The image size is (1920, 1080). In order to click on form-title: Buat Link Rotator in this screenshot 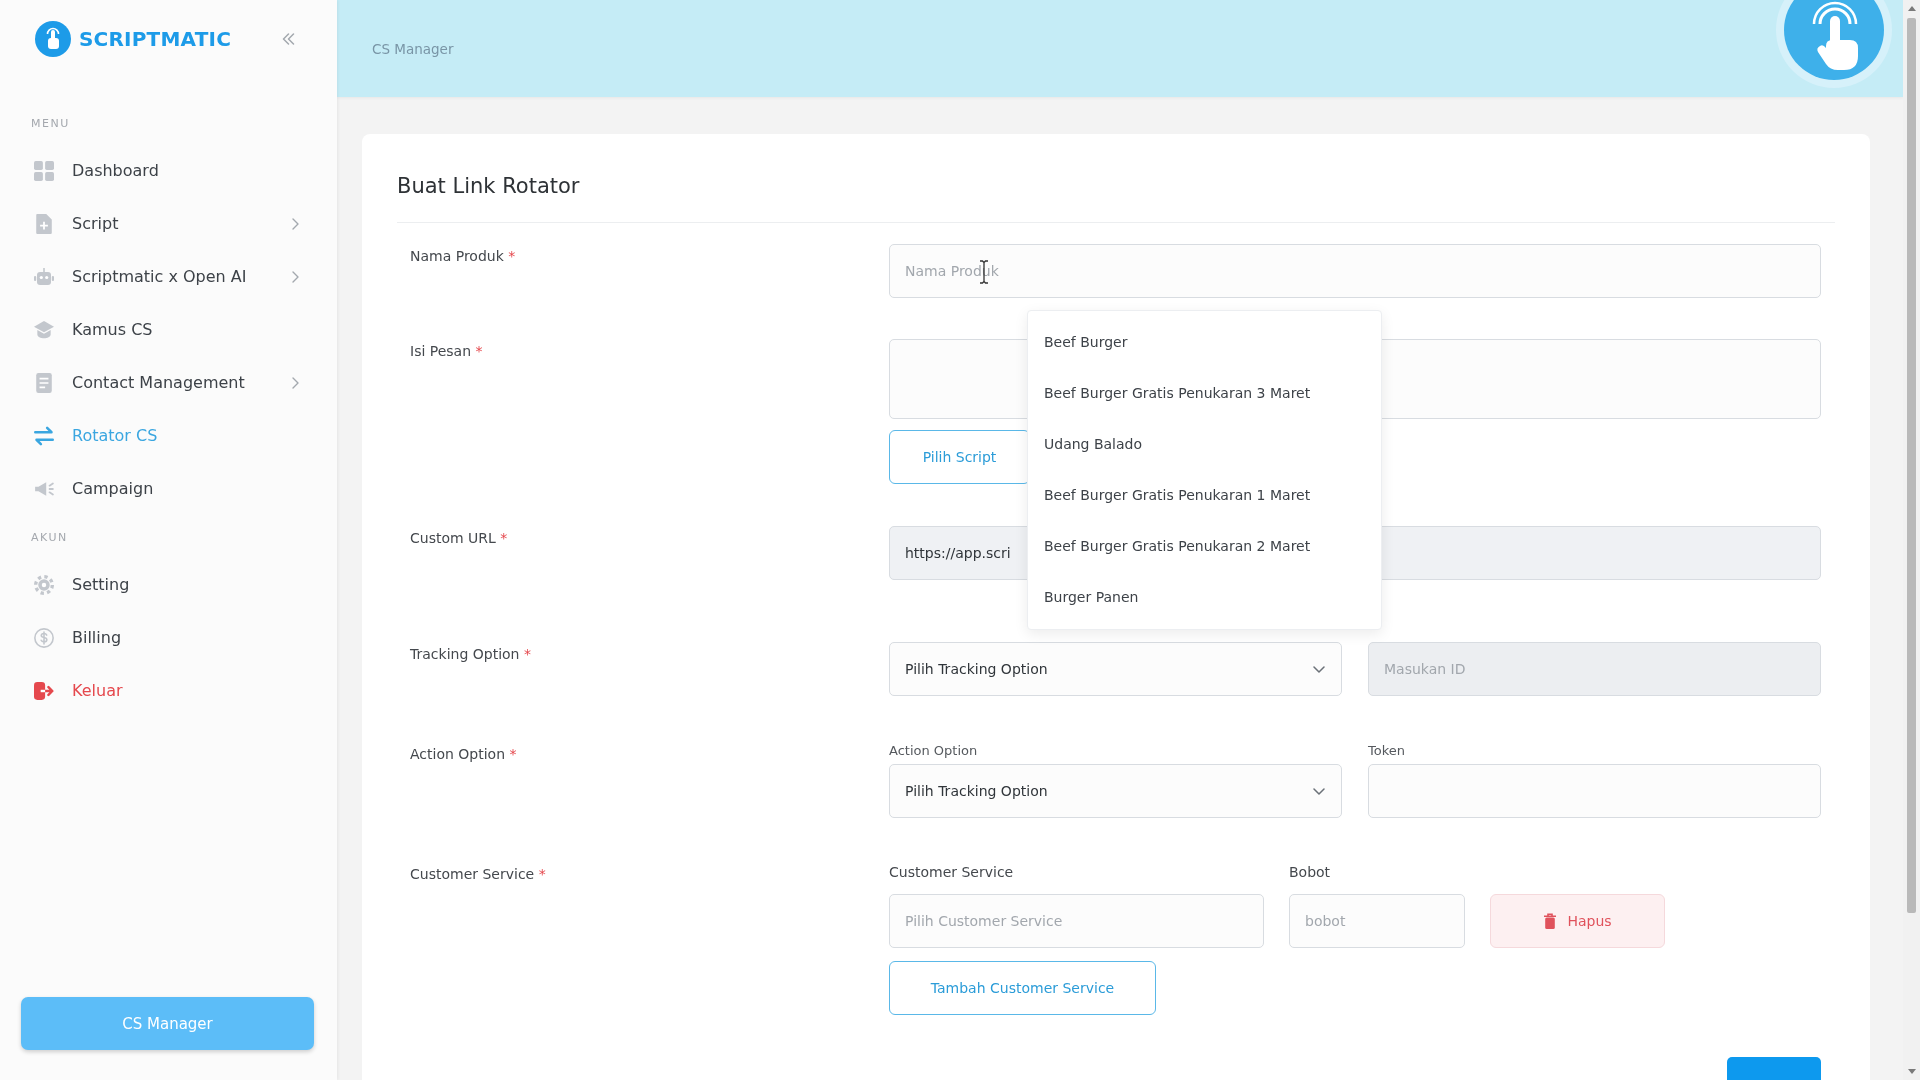, I will do `click(488, 186)`.